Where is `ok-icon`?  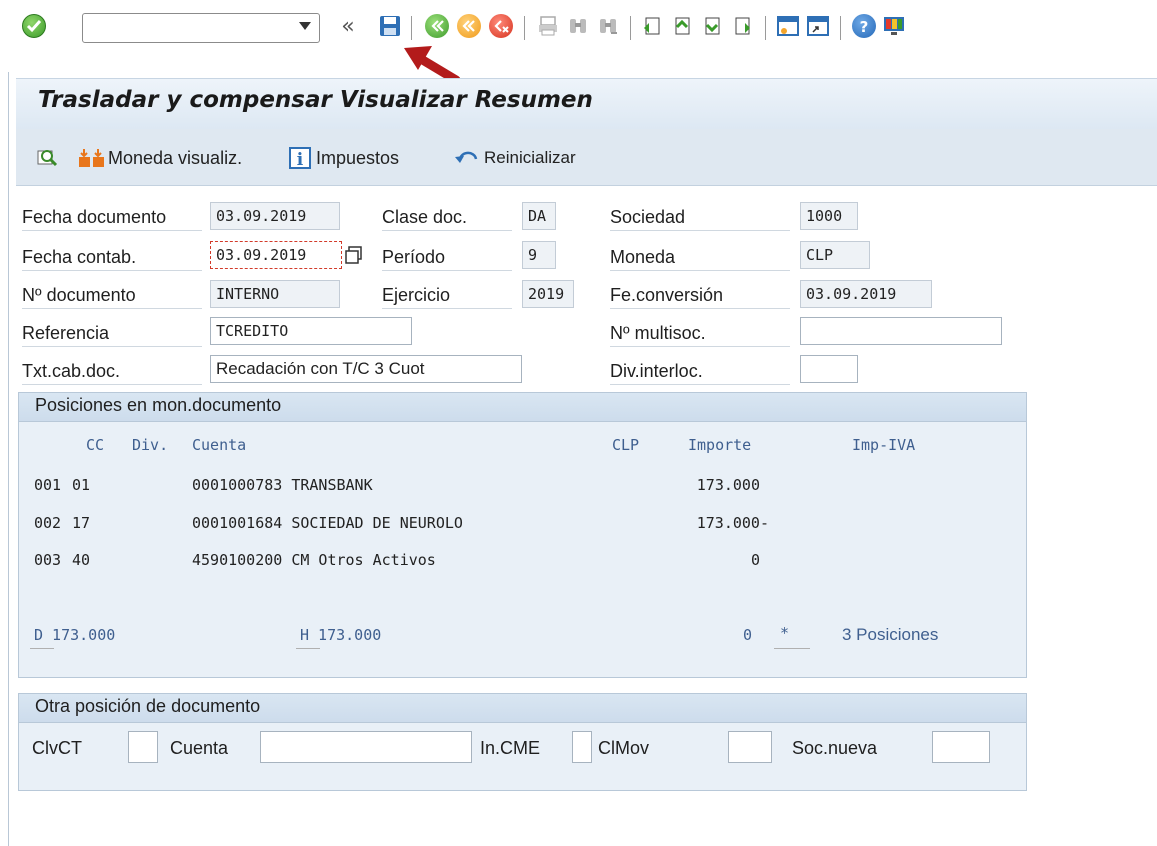
ok-icon is located at coordinates (34, 26).